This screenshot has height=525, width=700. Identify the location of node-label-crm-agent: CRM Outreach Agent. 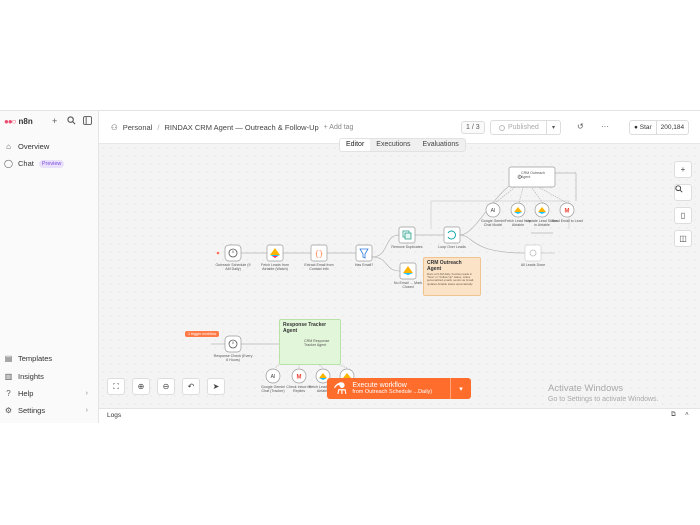
(533, 175).